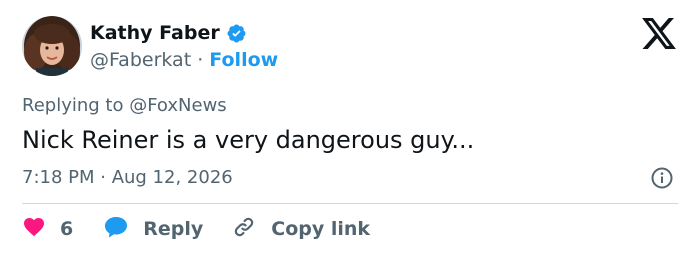  What do you see at coordinates (127, 178) in the screenshot?
I see `timestamp: 7:18 PM · Aug 12, 2026` at bounding box center [127, 178].